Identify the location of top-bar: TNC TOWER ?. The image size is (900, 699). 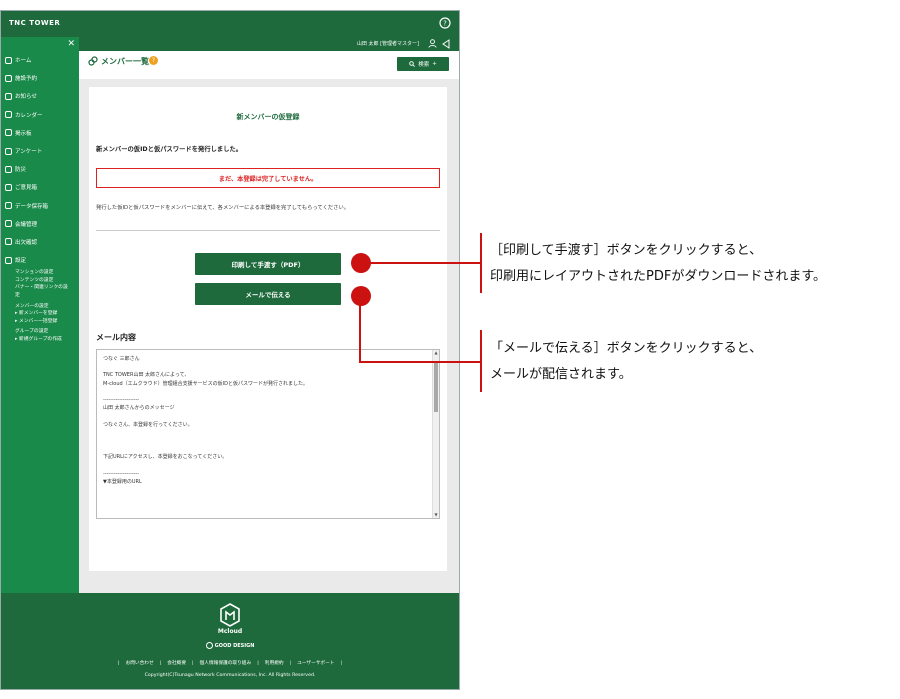
(230, 24).